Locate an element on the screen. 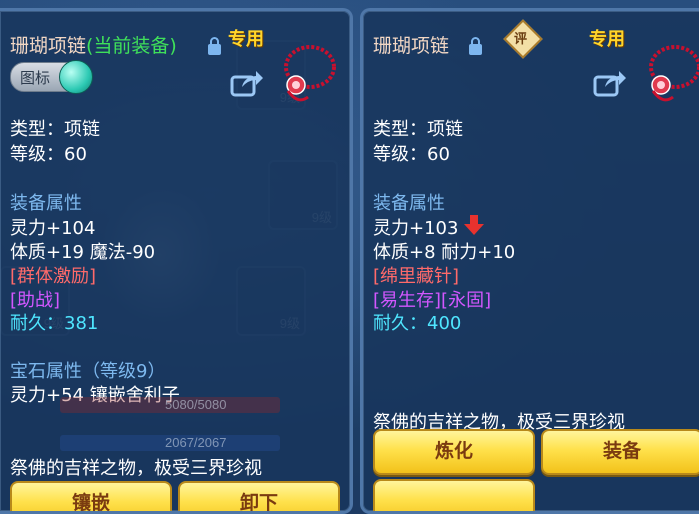 Image resolution: width=699 pixels, height=514 pixels. extra-button is located at coordinates (454, 495).